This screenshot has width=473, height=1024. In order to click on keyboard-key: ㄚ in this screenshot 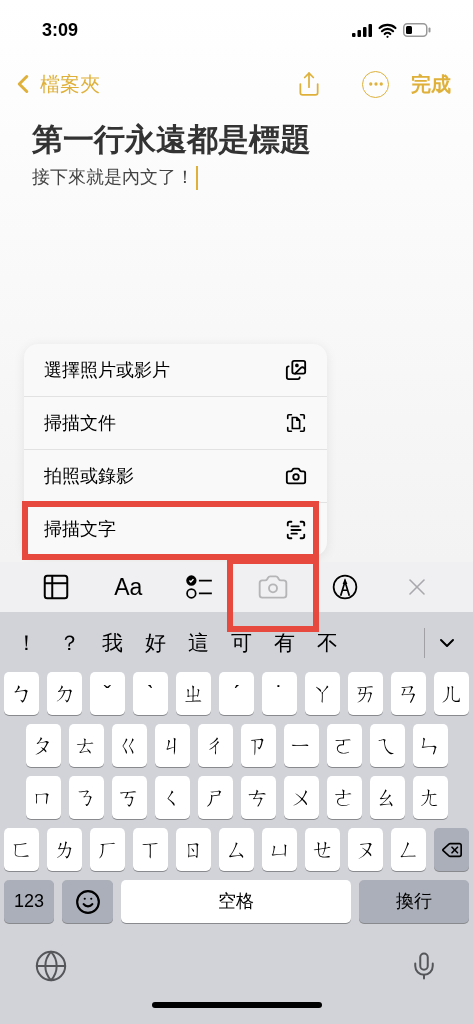, I will do `click(322, 693)`.